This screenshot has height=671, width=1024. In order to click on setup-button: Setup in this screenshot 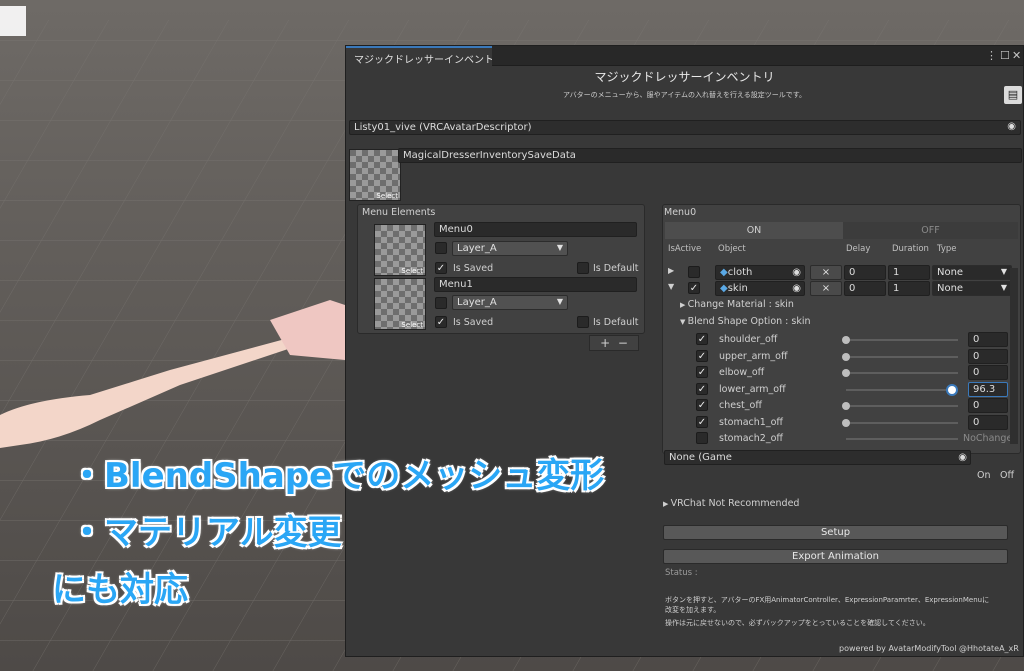, I will do `click(835, 532)`.